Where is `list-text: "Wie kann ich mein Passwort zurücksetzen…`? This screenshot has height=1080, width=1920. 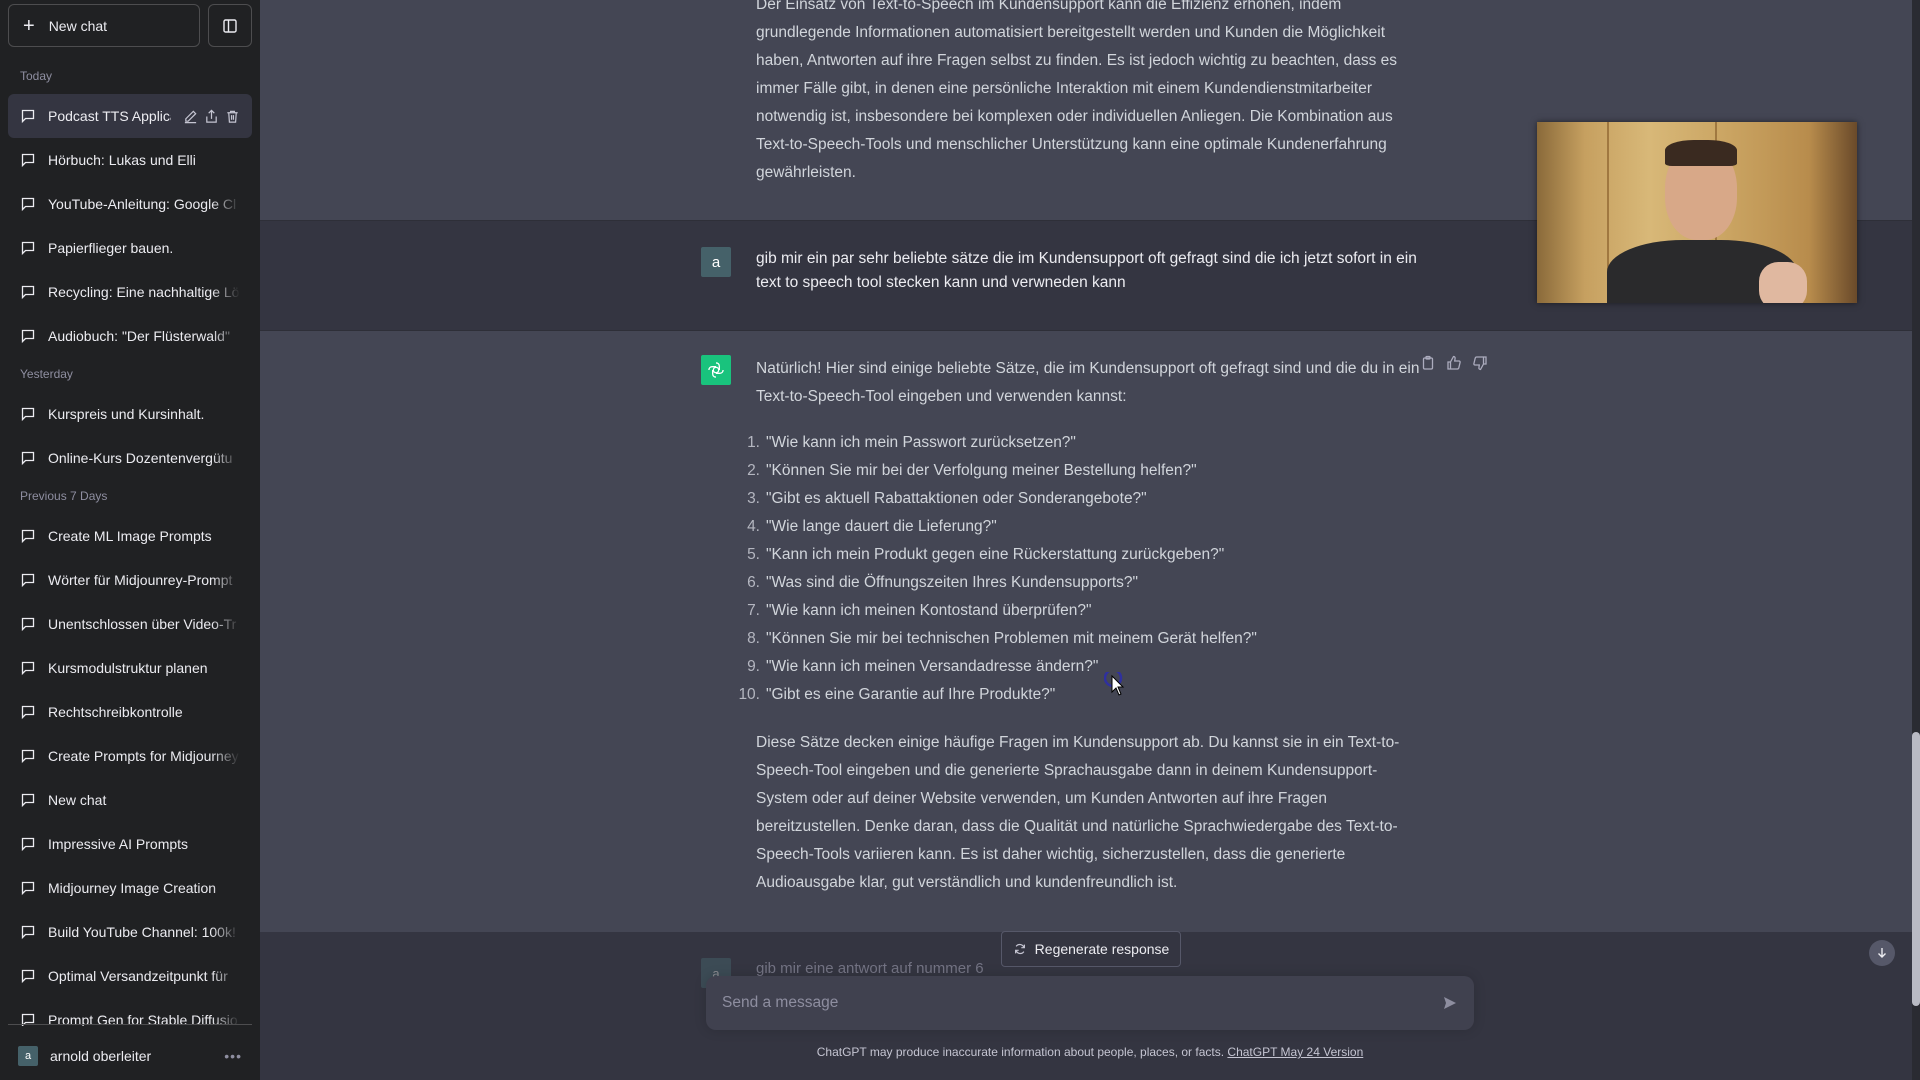
list-text: "Wie kann ich mein Passwort zurücksetzen… is located at coordinates (921, 442).